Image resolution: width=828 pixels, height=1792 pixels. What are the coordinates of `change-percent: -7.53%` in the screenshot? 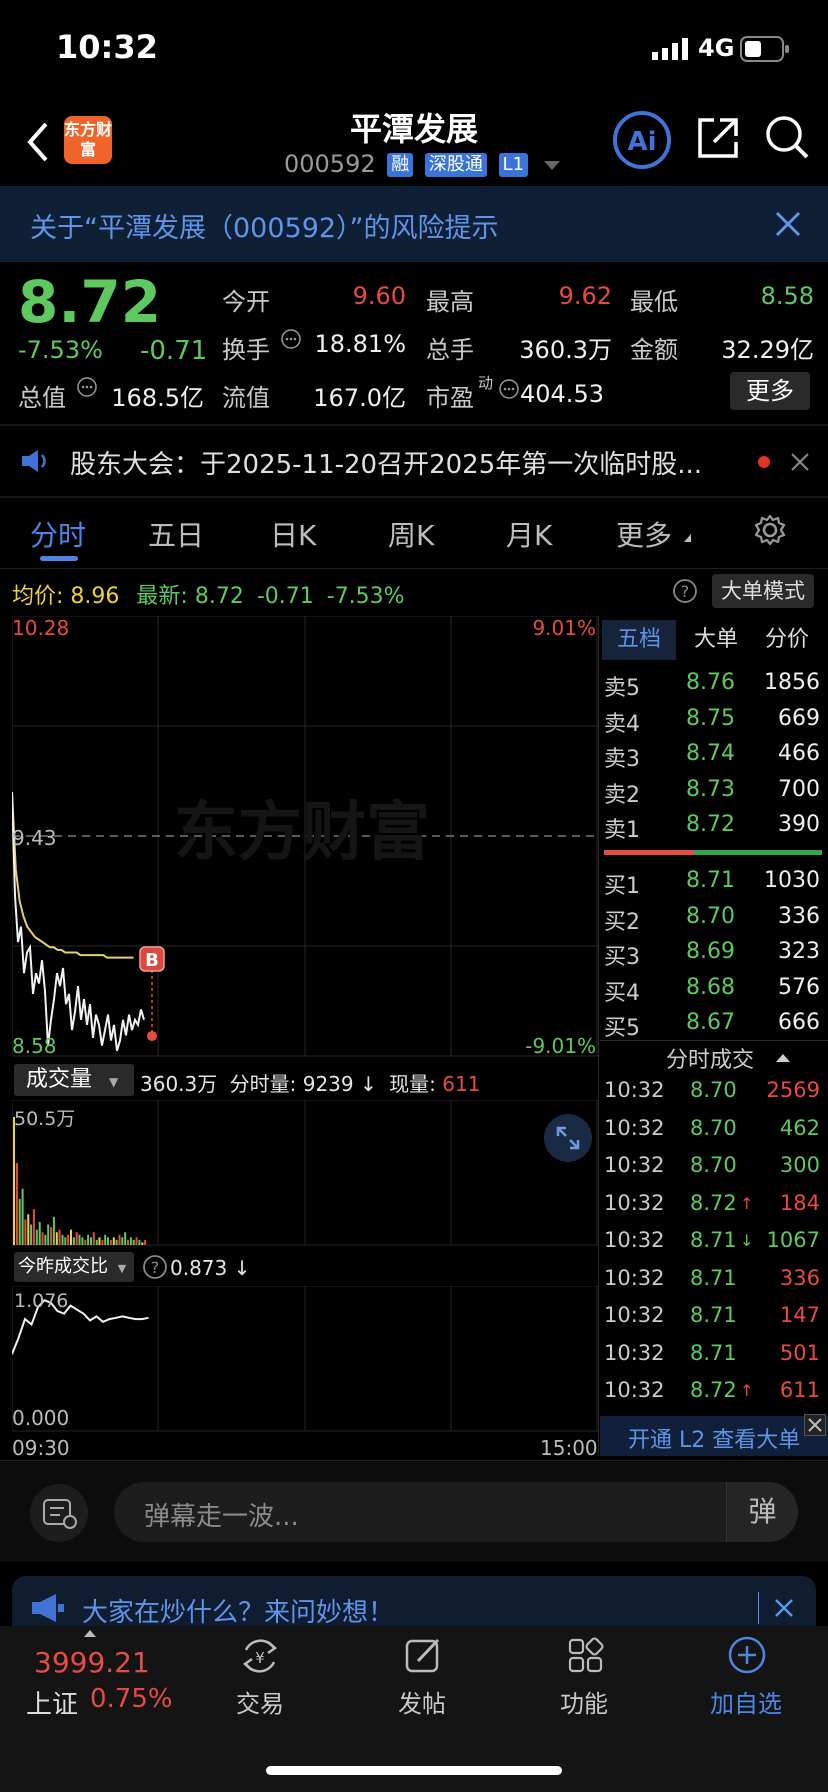 It's located at (60, 350).